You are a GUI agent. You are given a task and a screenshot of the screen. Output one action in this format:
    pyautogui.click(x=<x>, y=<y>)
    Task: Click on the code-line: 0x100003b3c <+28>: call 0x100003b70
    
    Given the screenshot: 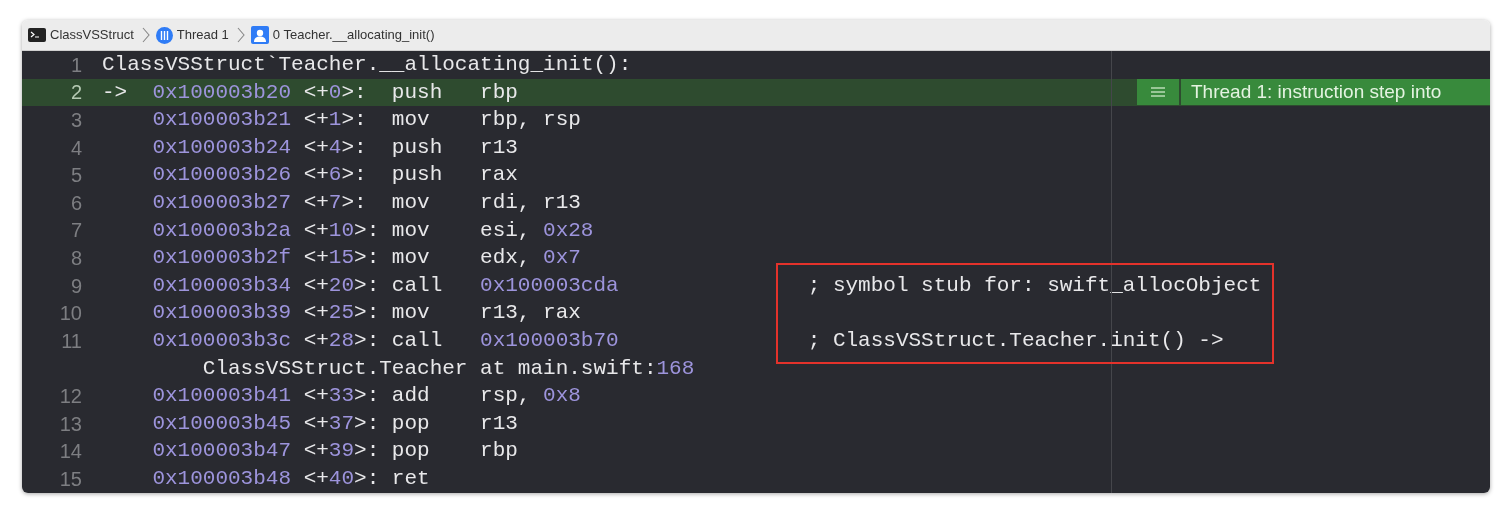 What is the action you would take?
    pyautogui.click(x=385, y=341)
    